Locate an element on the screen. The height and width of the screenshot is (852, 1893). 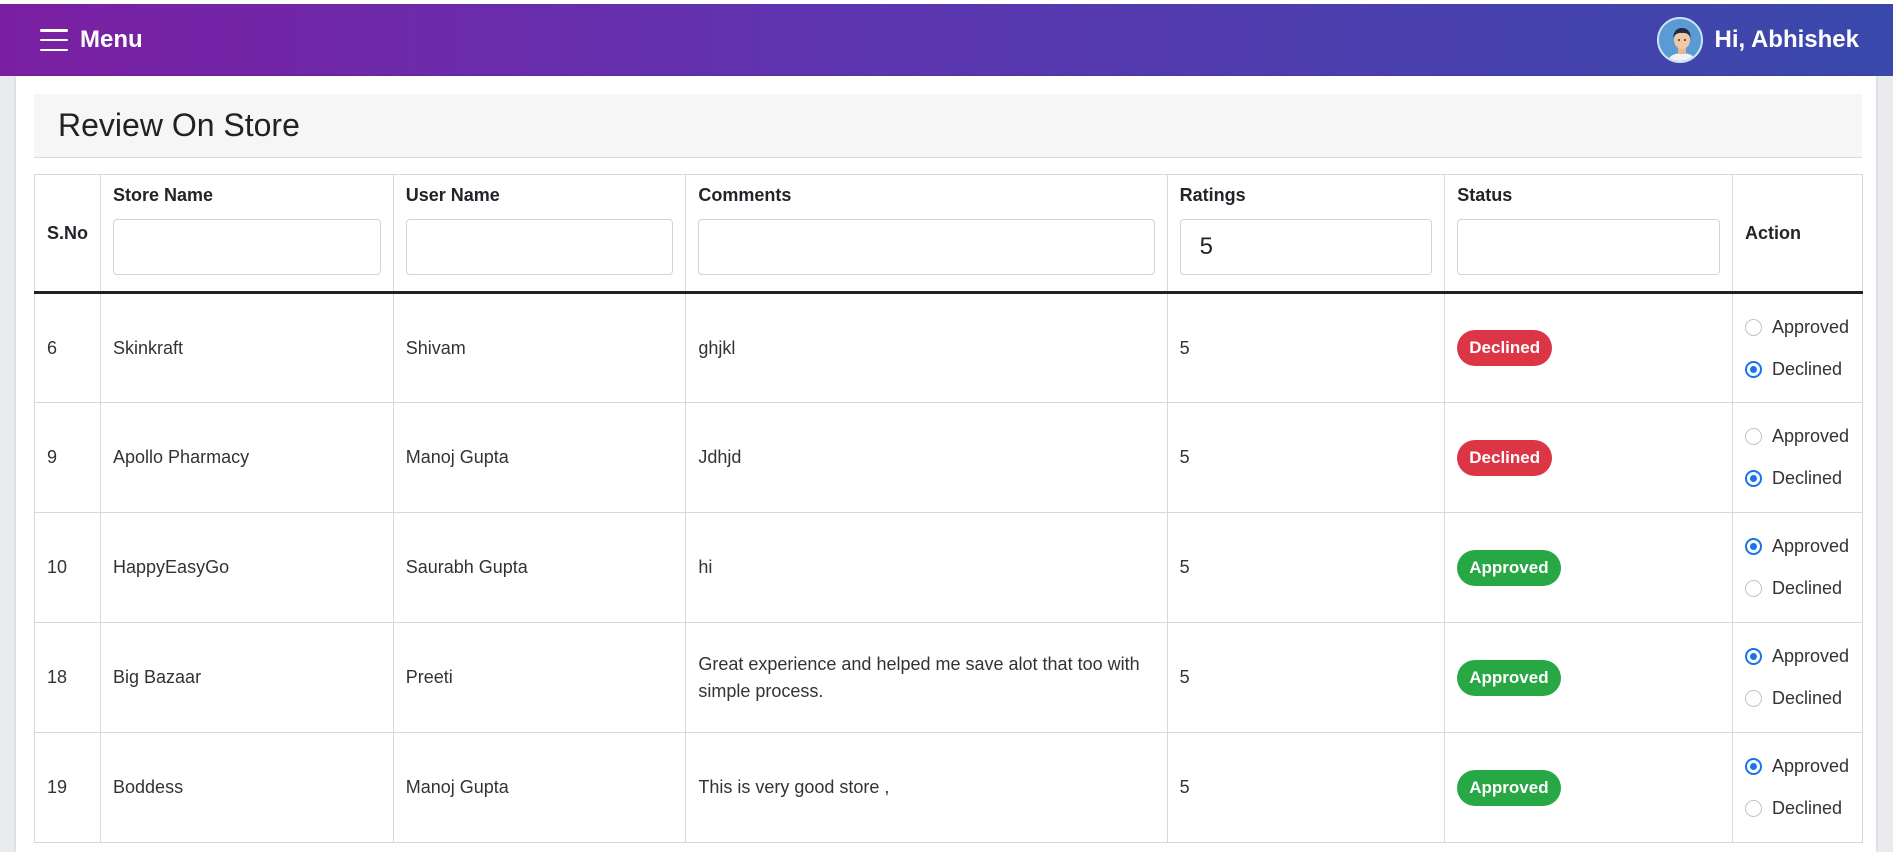
column-label: Comments is located at coordinates (745, 195).